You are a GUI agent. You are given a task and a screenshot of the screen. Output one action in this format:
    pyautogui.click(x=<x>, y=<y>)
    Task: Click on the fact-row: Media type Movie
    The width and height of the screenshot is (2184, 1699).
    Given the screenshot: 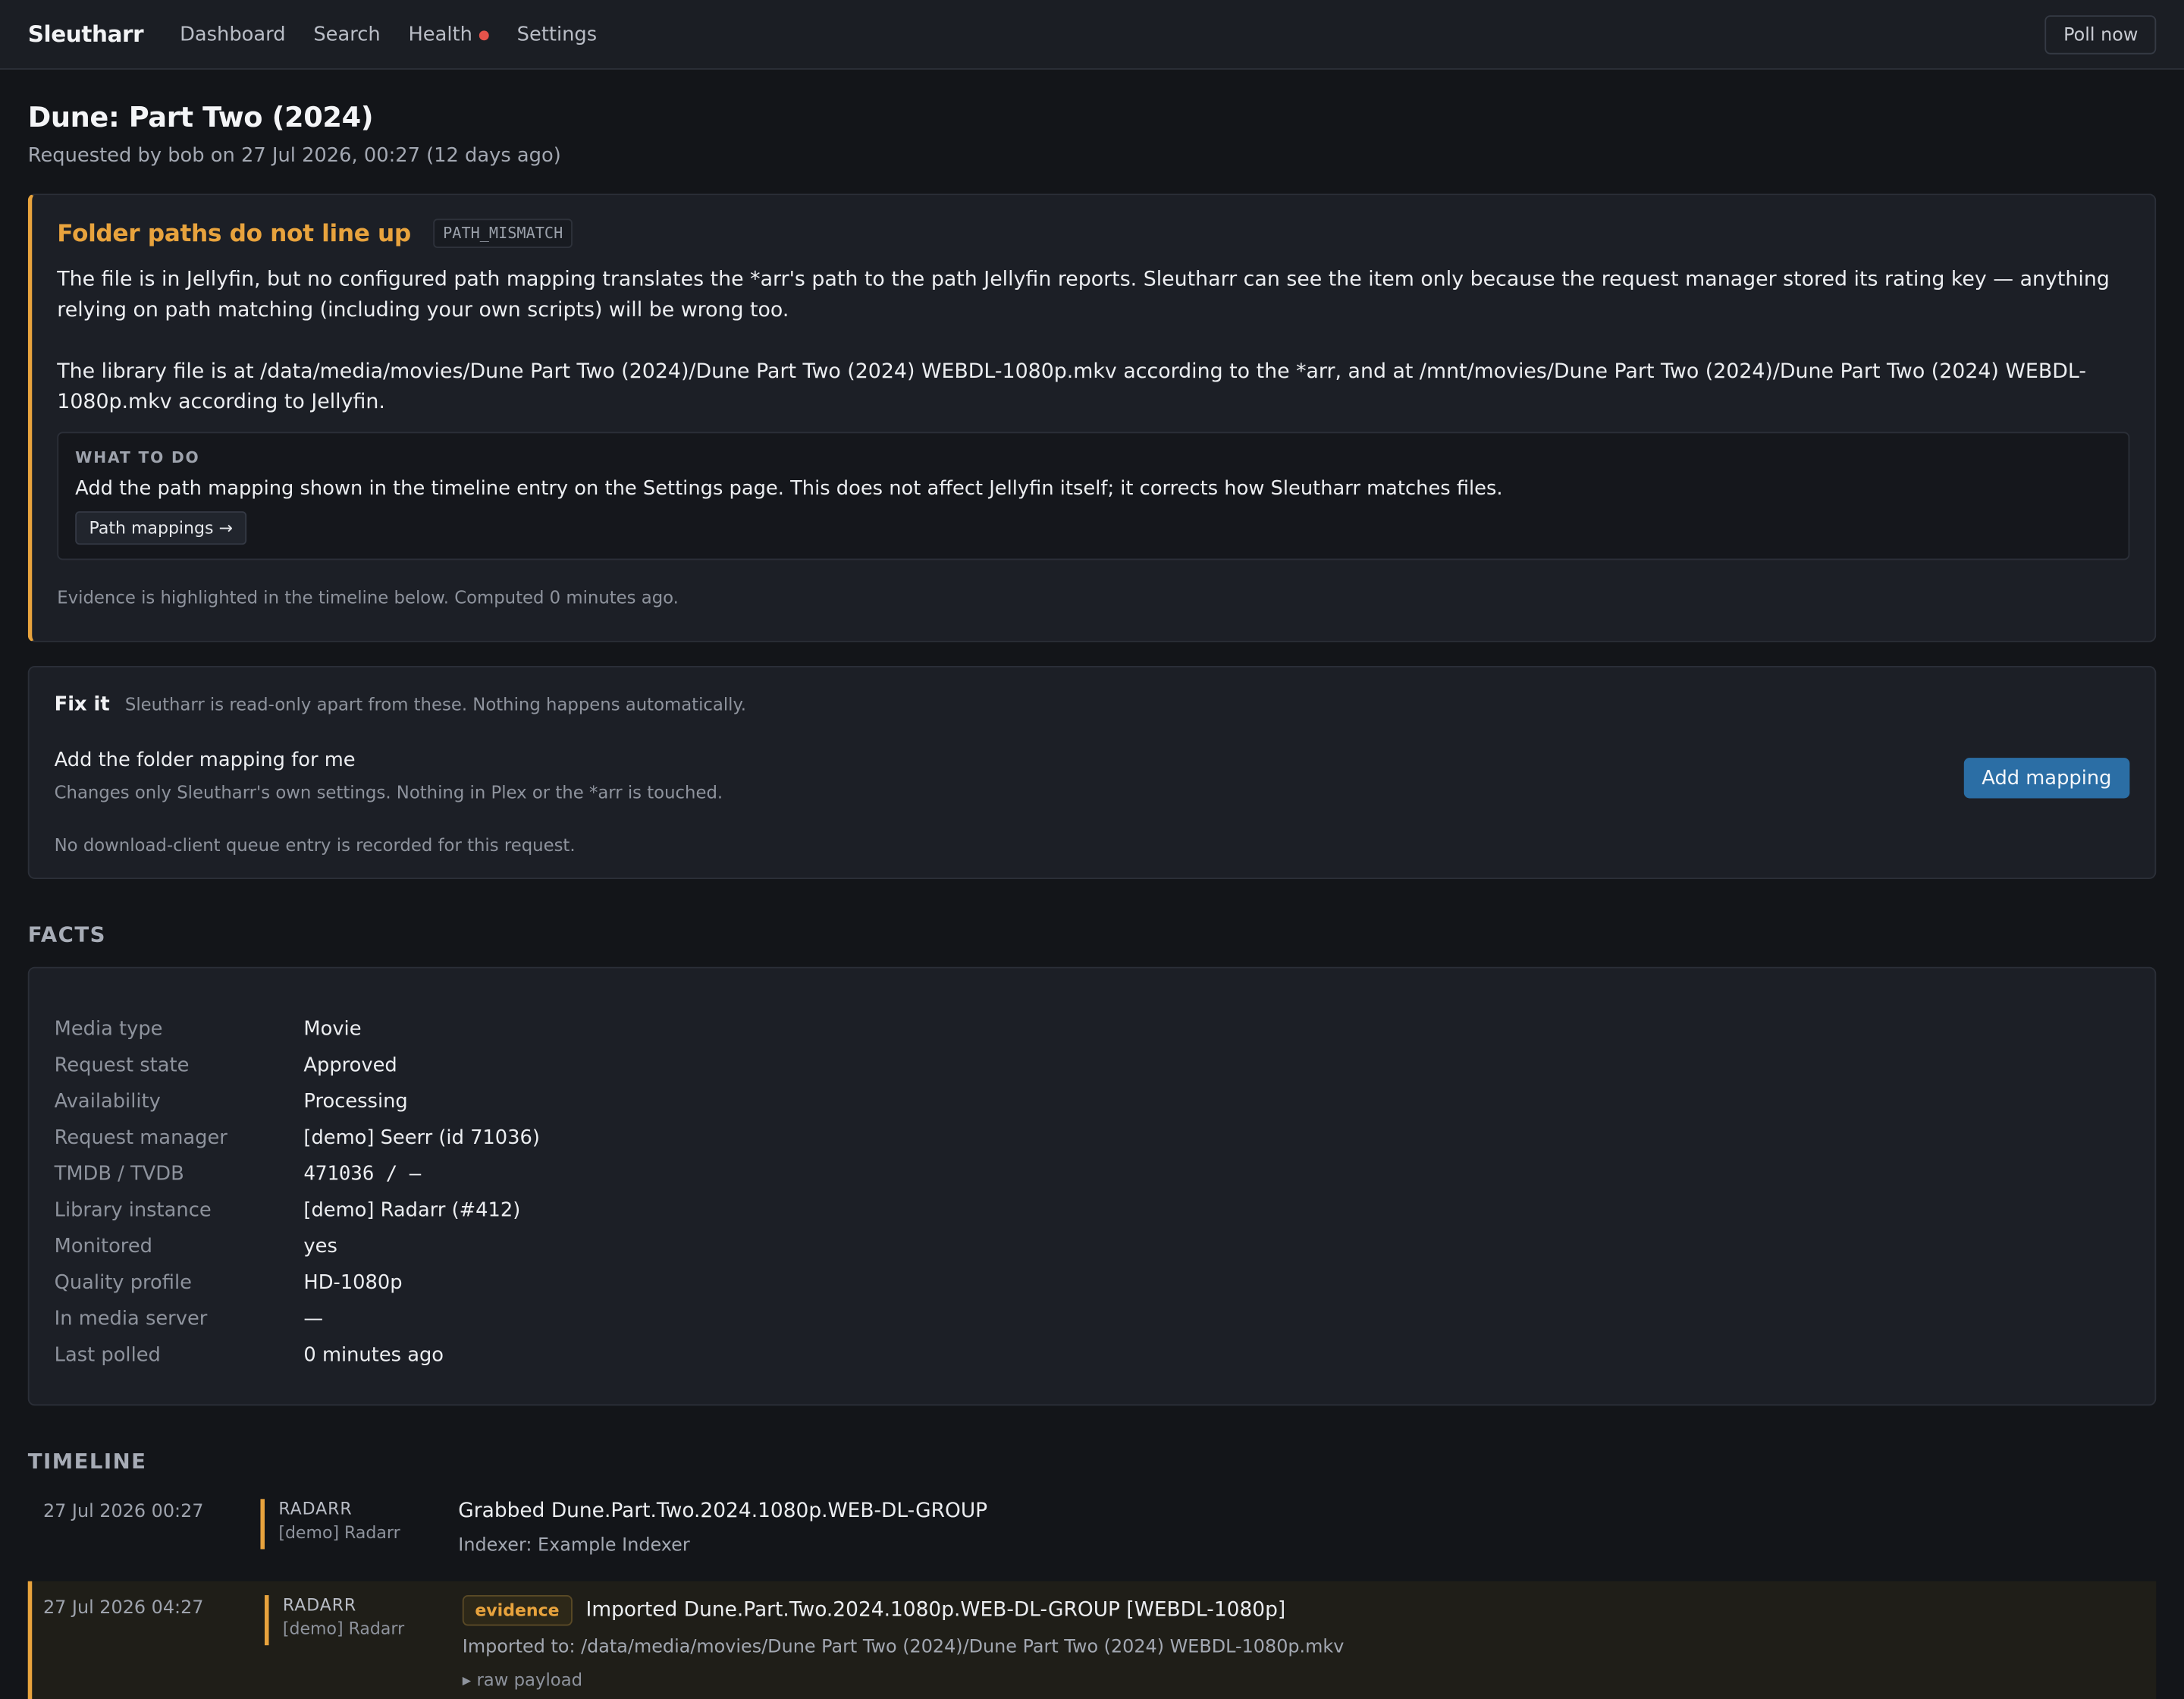 What is the action you would take?
    pyautogui.click(x=208, y=1029)
    